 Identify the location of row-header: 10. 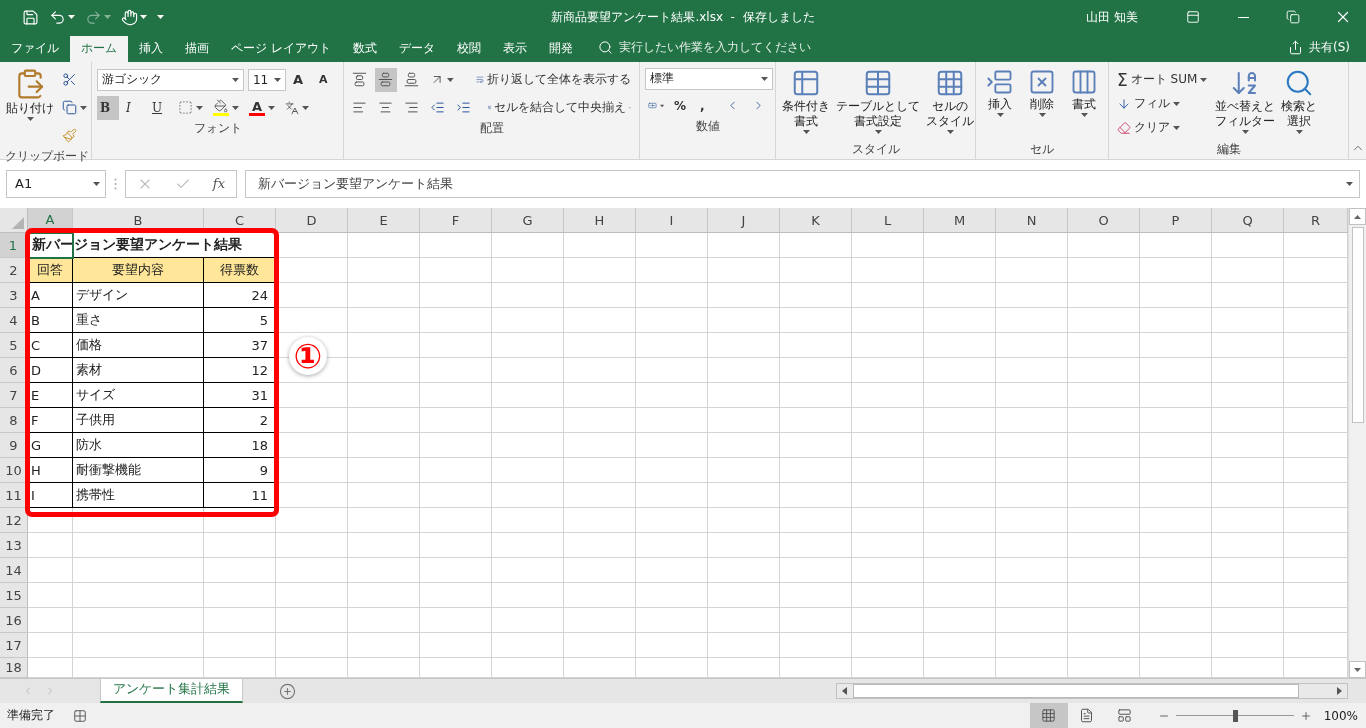
(14, 471).